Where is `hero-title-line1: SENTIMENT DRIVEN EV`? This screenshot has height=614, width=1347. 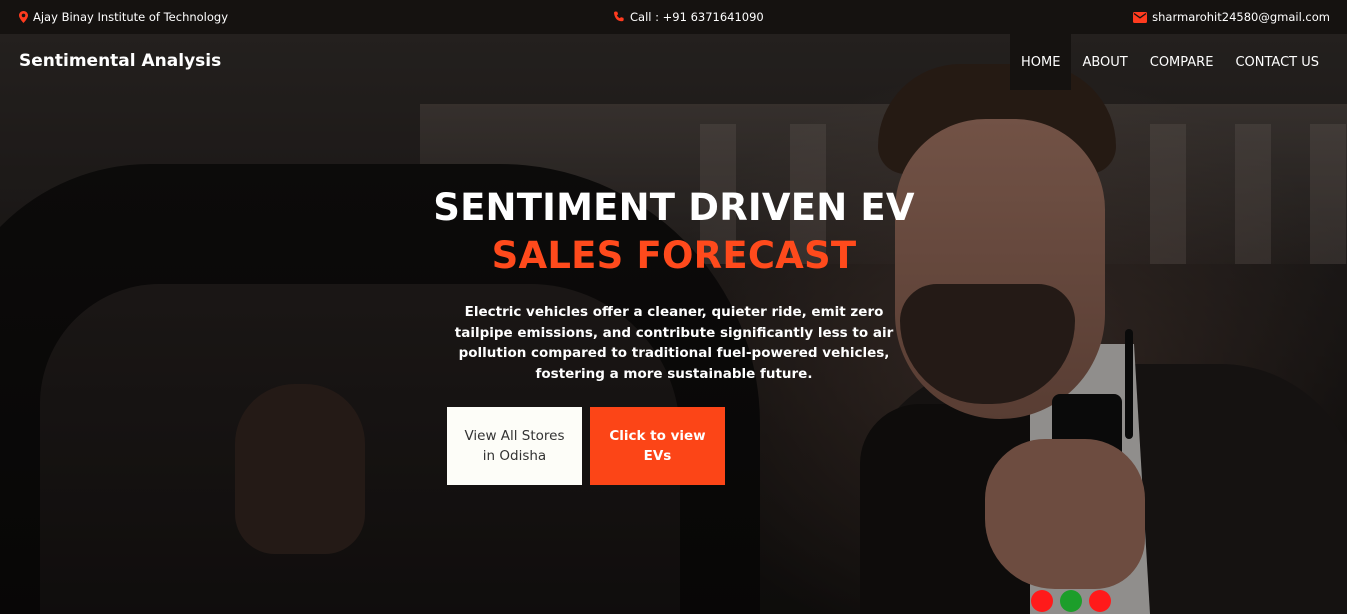 hero-title-line1: SENTIMENT DRIVEN EV is located at coordinates (674, 207).